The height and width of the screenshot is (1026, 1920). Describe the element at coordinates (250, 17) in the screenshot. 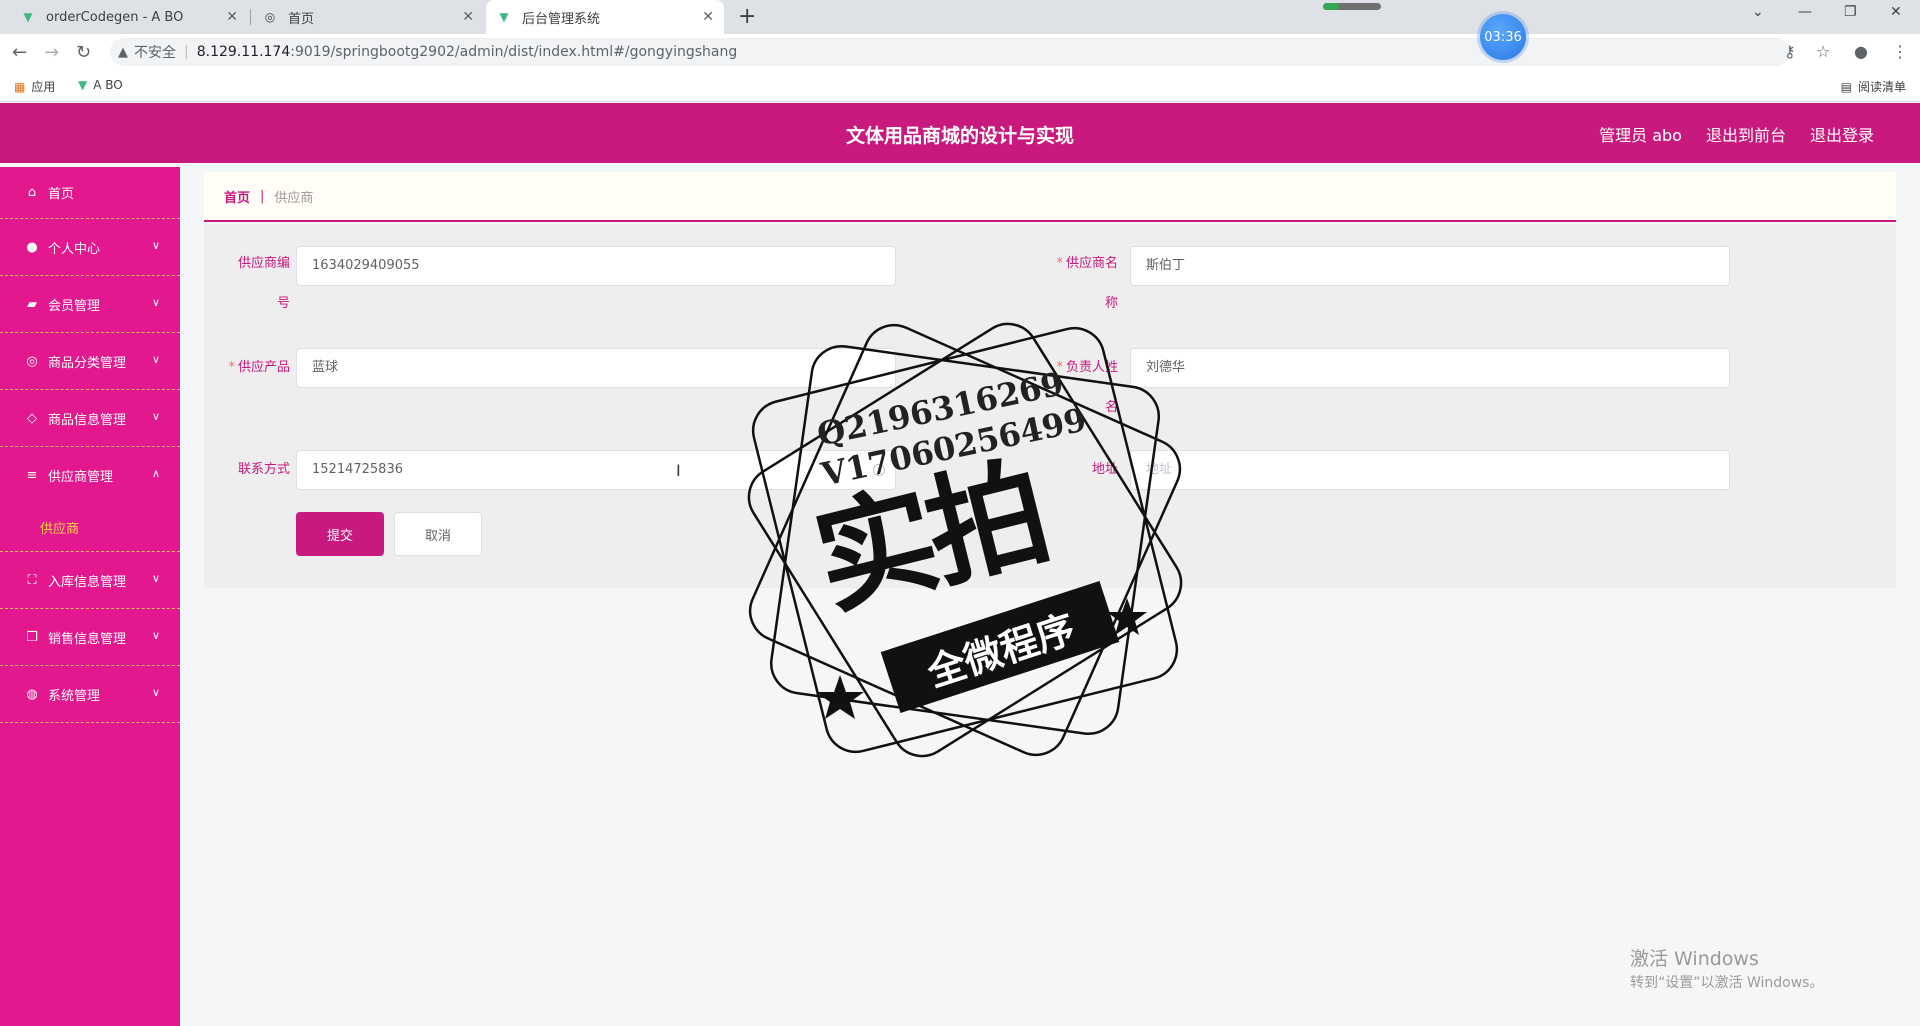

I see `tab-divider` at that location.